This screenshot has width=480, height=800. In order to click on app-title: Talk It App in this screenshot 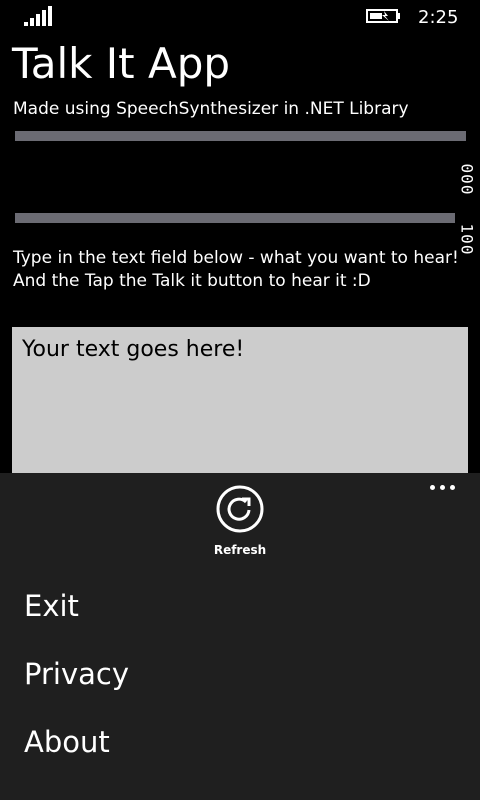, I will do `click(121, 63)`.